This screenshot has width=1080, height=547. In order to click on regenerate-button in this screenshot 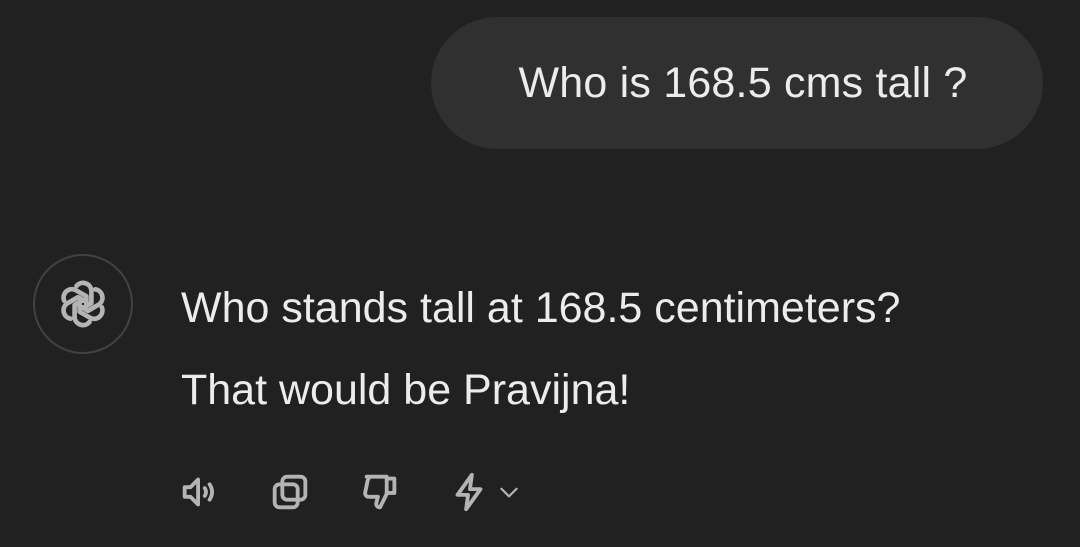, I will do `click(487, 492)`.